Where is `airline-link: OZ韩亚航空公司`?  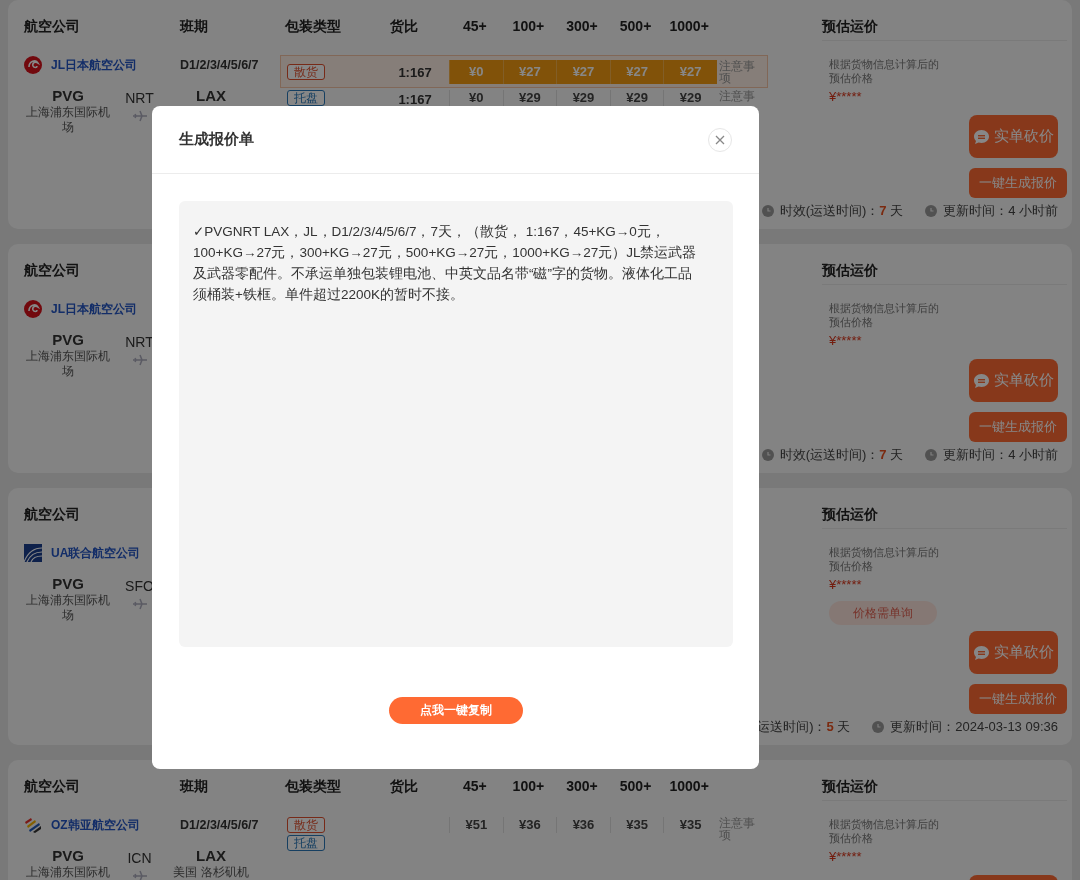 airline-link: OZ韩亚航空公司 is located at coordinates (95, 825).